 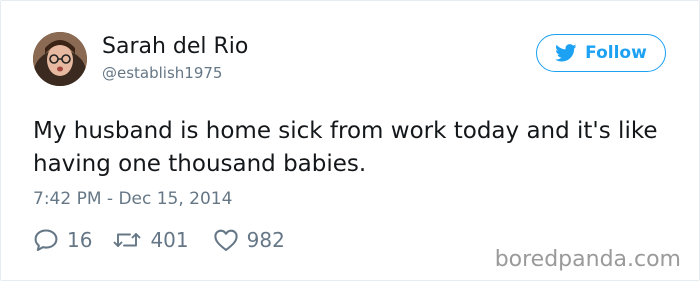 I want to click on retweet-icon, so click(x=127, y=240).